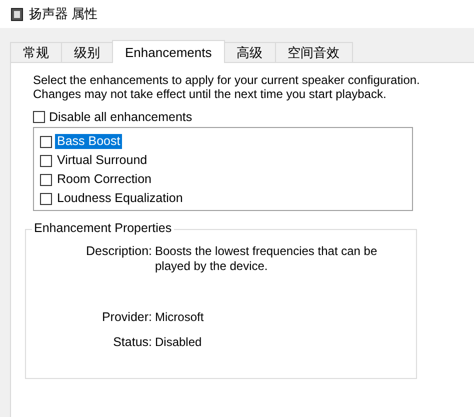  Describe the element at coordinates (88, 141) in the screenshot. I see `list-item: Bass Boost` at that location.